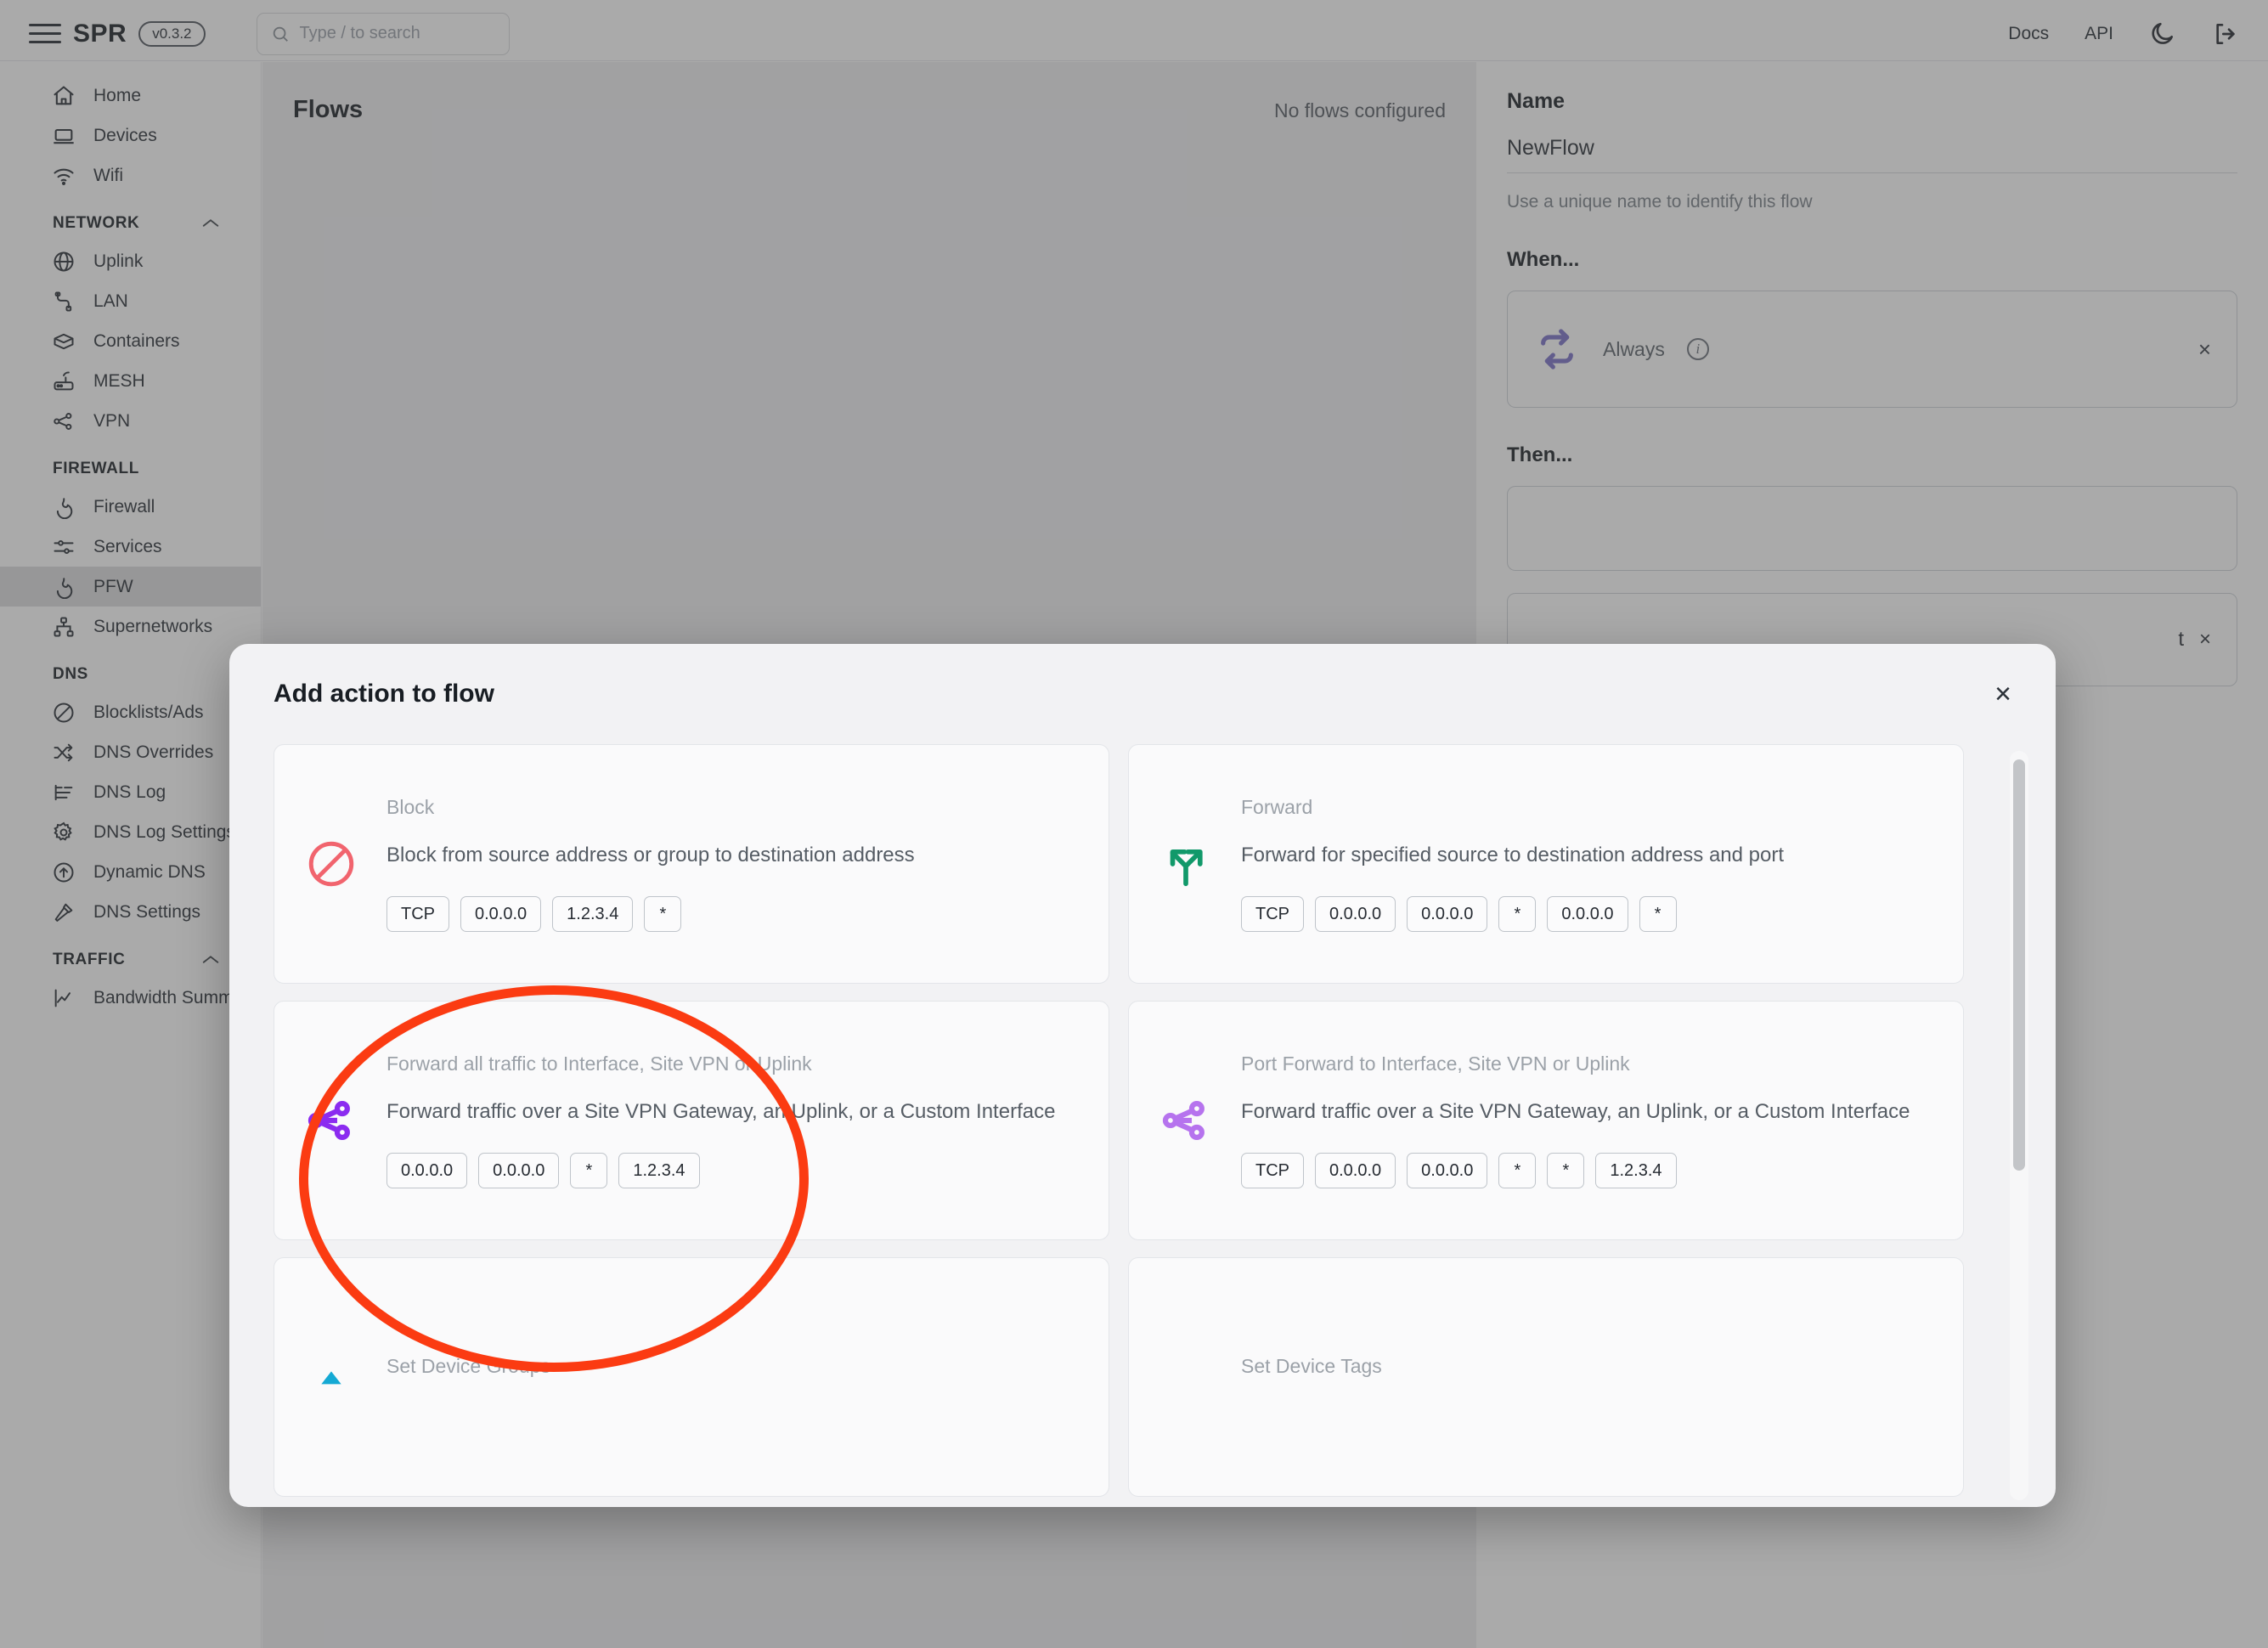 Image resolution: width=2268 pixels, height=1648 pixels. What do you see at coordinates (1185, 864) in the screenshot?
I see `fork-arrows-icon` at bounding box center [1185, 864].